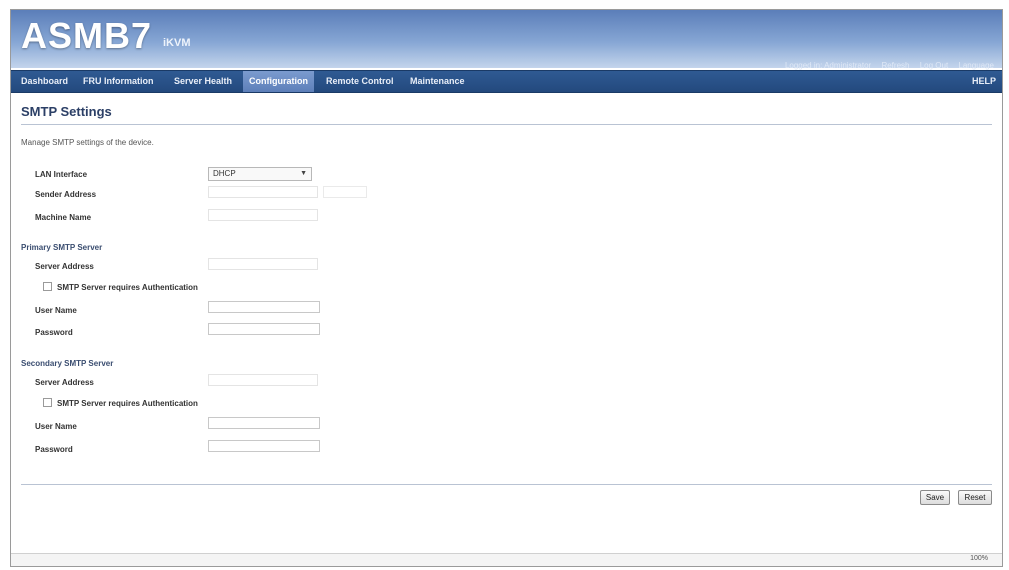 This screenshot has height=570, width=1009. What do you see at coordinates (264, 329) in the screenshot?
I see `primary-password-input` at bounding box center [264, 329].